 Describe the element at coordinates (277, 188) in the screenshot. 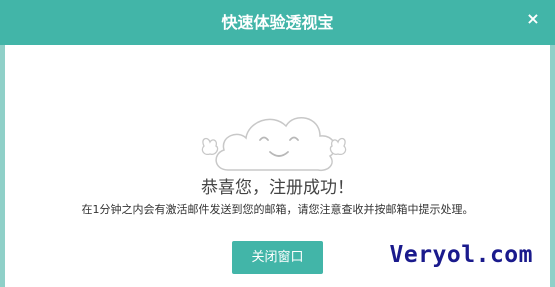

I see `success-message: 恭喜您，注册成功！` at that location.